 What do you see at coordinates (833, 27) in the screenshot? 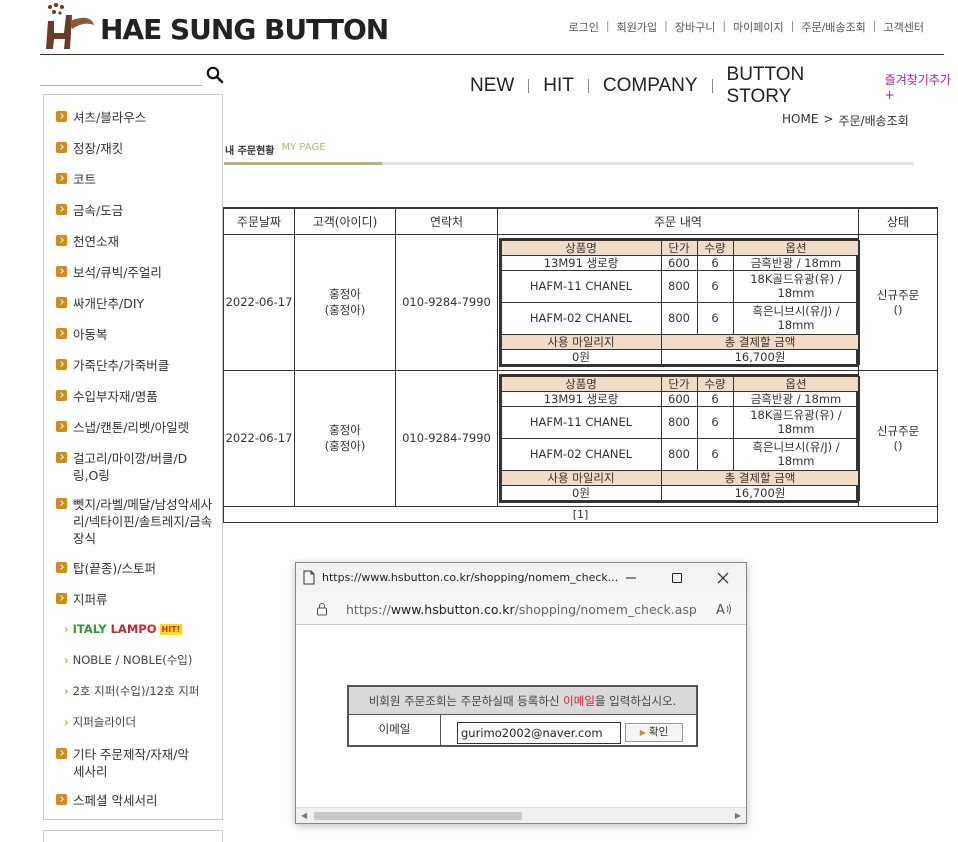
I see `top-menu-order-lookup: 주문/배송조회` at bounding box center [833, 27].